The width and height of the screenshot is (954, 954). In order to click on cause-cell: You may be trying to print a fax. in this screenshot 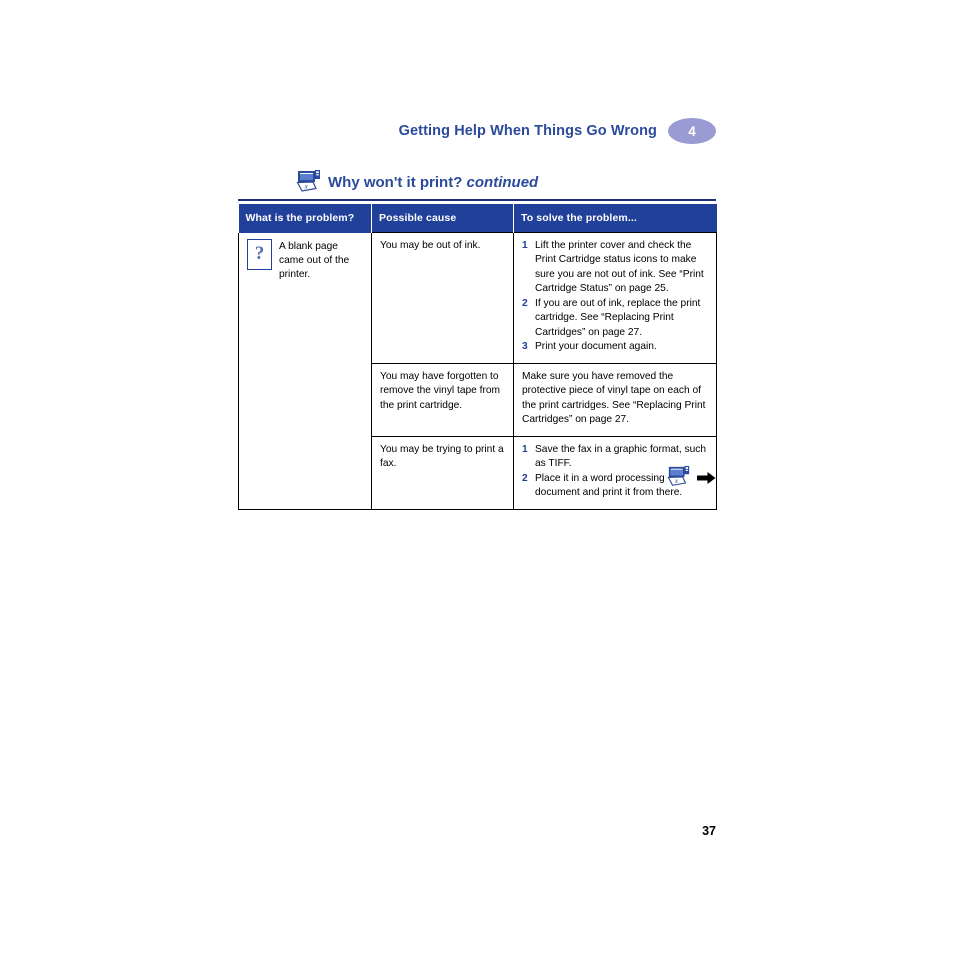, I will do `click(442, 472)`.